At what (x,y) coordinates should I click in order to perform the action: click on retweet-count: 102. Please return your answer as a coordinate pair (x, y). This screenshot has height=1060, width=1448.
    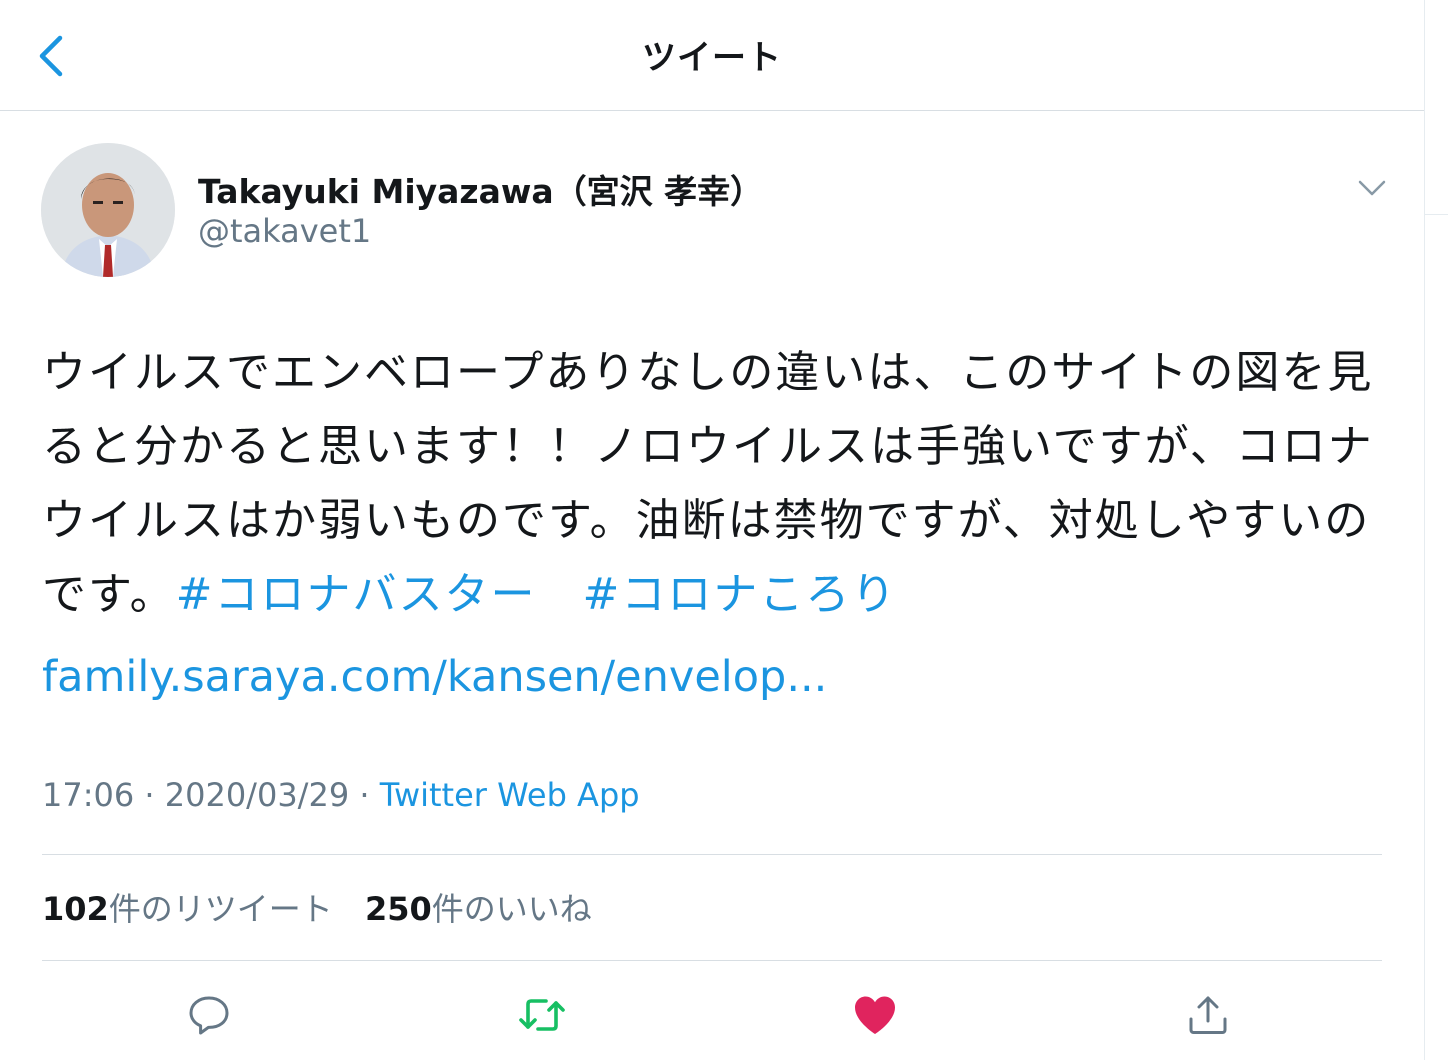
    Looking at the image, I should click on (75, 909).